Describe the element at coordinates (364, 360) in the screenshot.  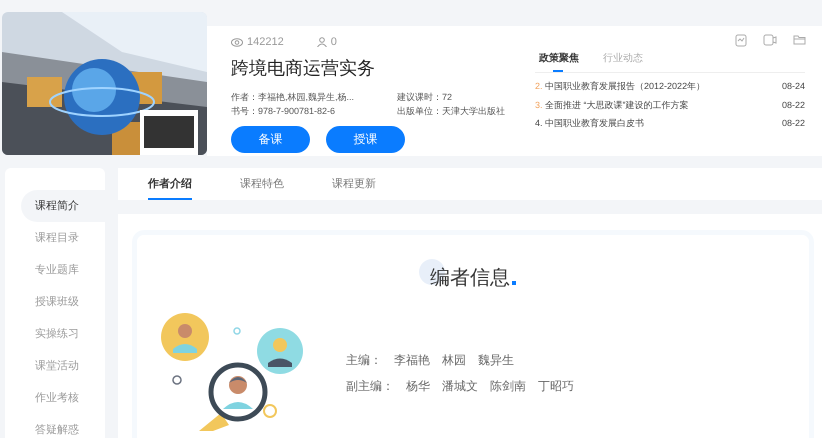
I see `editor-role: 主编：` at that location.